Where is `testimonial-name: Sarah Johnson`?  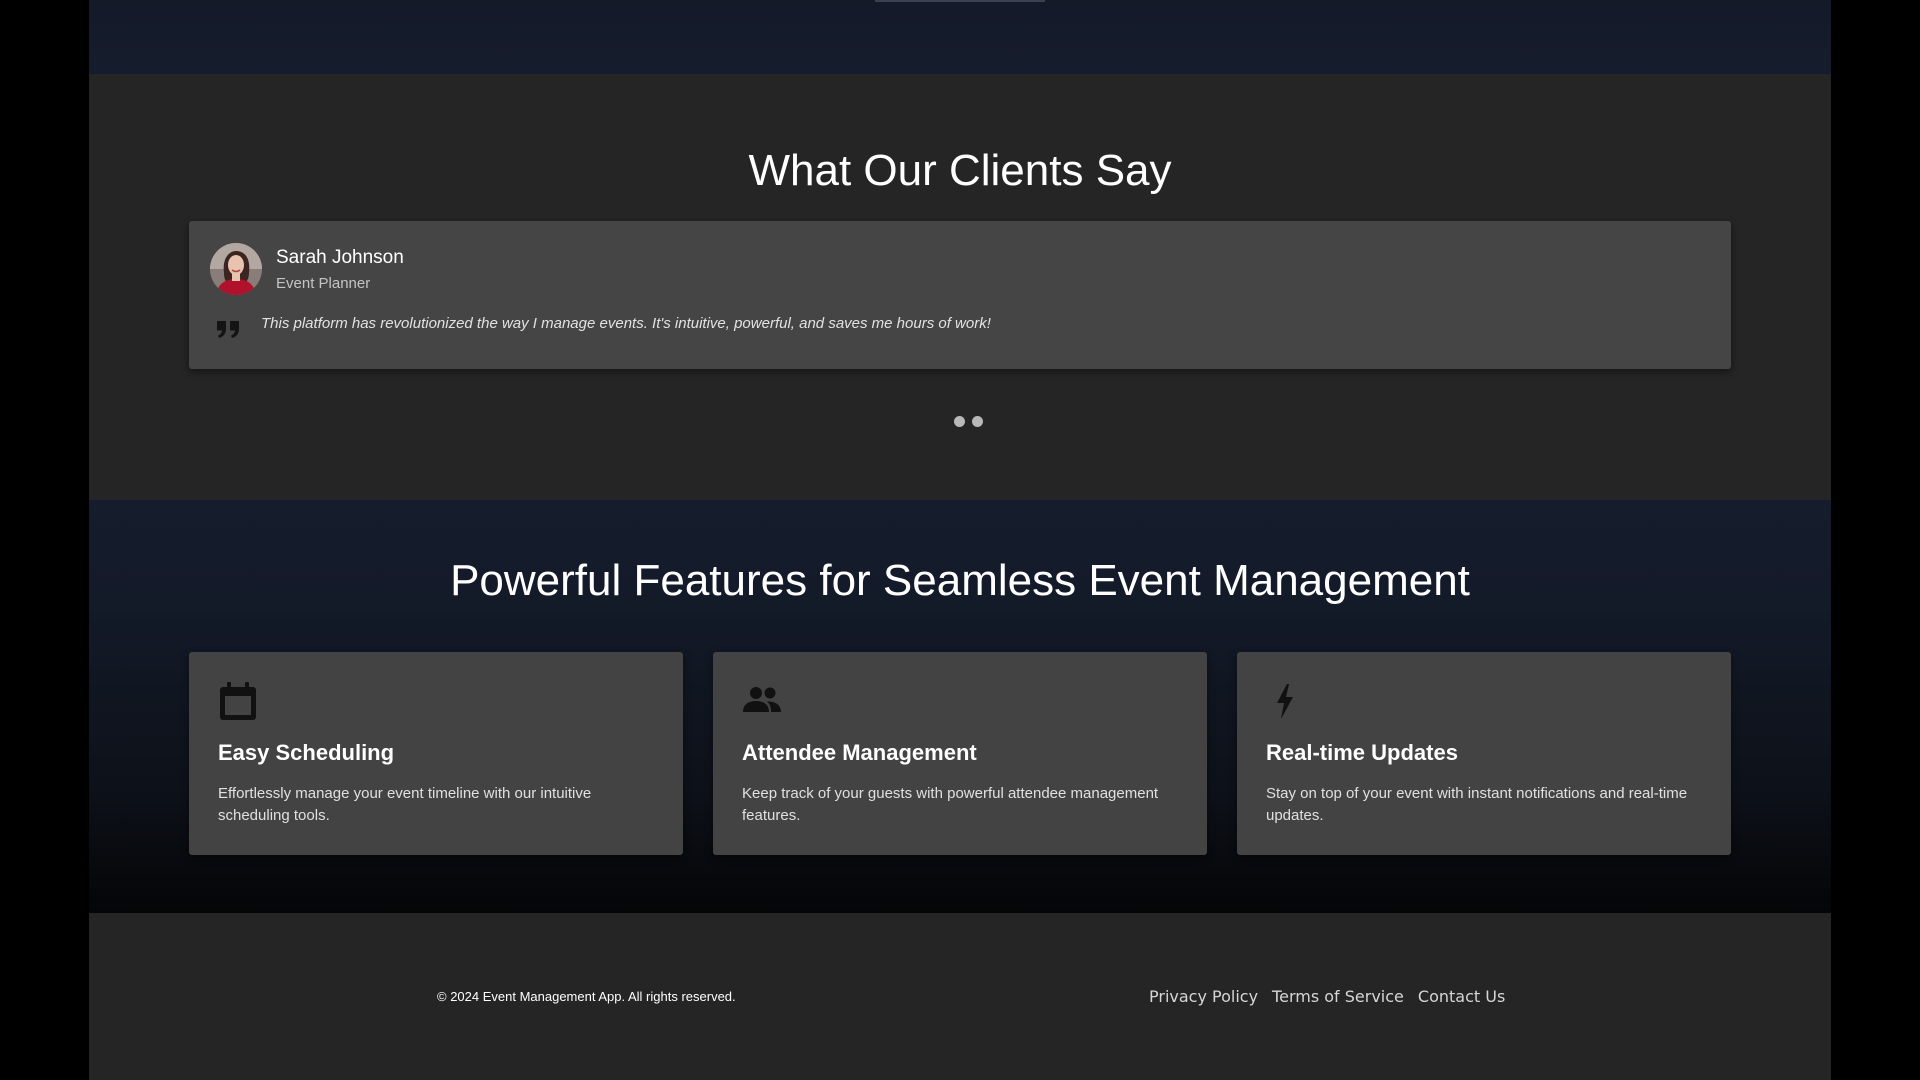
testimonial-name: Sarah Johnson is located at coordinates (340, 257).